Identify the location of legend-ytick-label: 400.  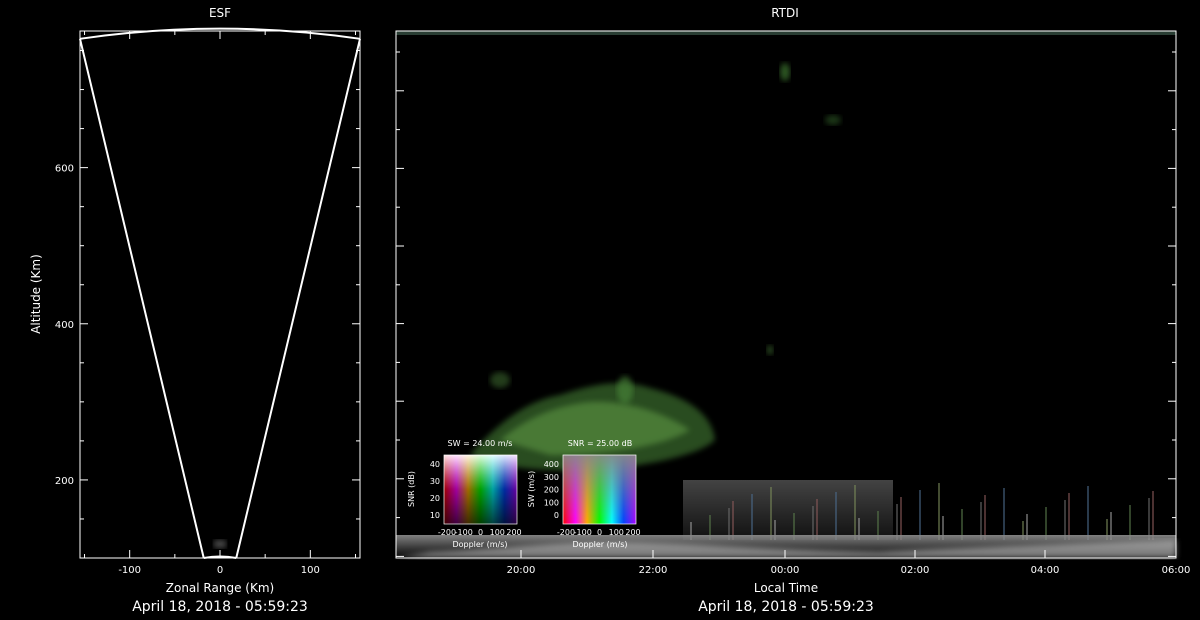
(551, 464).